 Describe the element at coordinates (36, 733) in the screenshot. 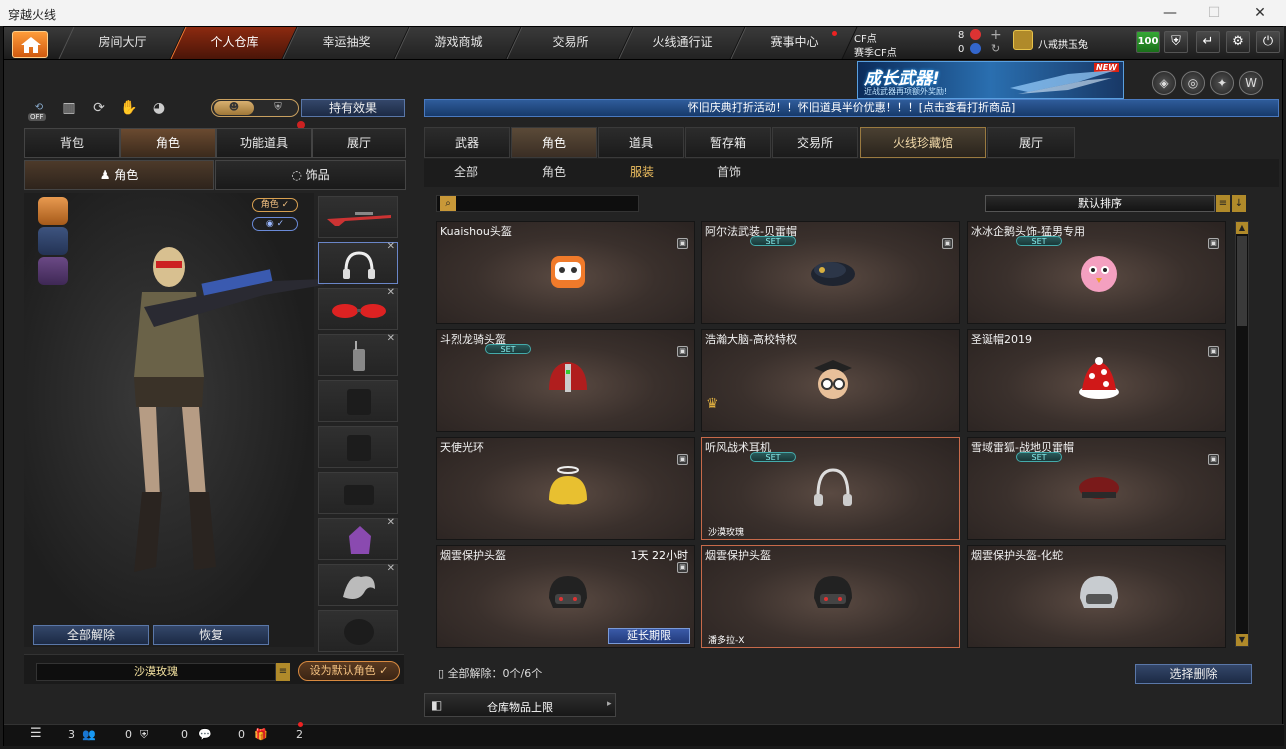

I see `list-icon: ☰` at that location.